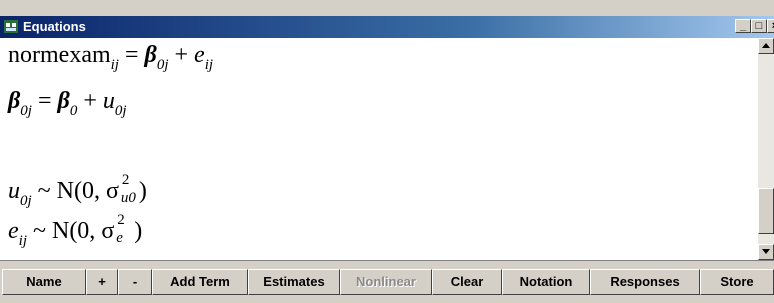 The height and width of the screenshot is (303, 774). What do you see at coordinates (44, 282) in the screenshot?
I see `name-button: Name` at bounding box center [44, 282].